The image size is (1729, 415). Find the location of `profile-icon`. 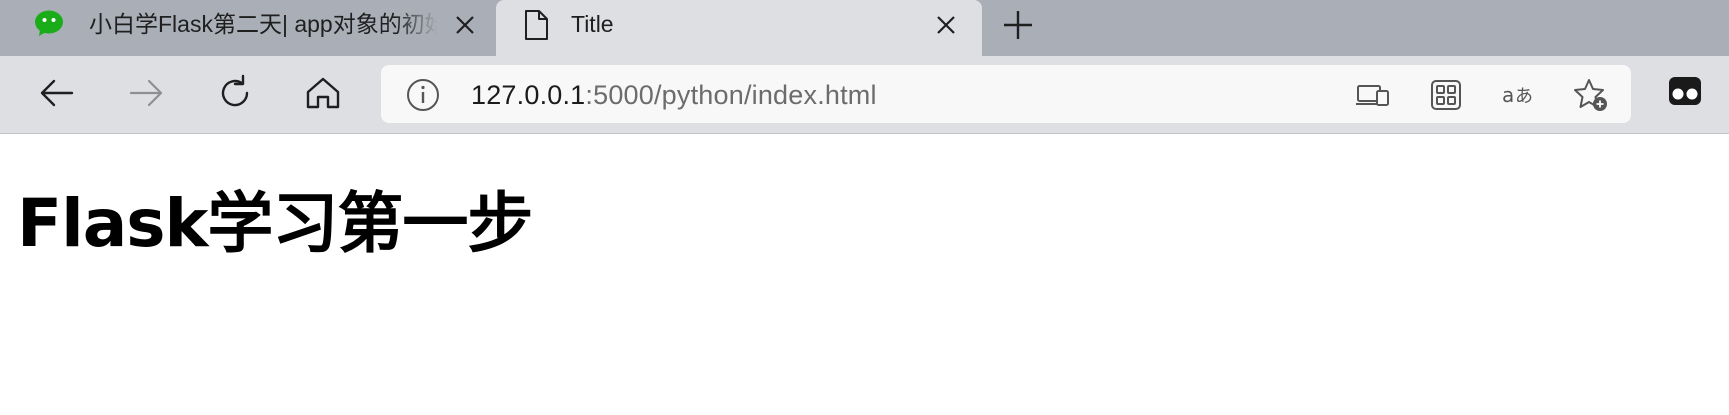

profile-icon is located at coordinates (1685, 91).